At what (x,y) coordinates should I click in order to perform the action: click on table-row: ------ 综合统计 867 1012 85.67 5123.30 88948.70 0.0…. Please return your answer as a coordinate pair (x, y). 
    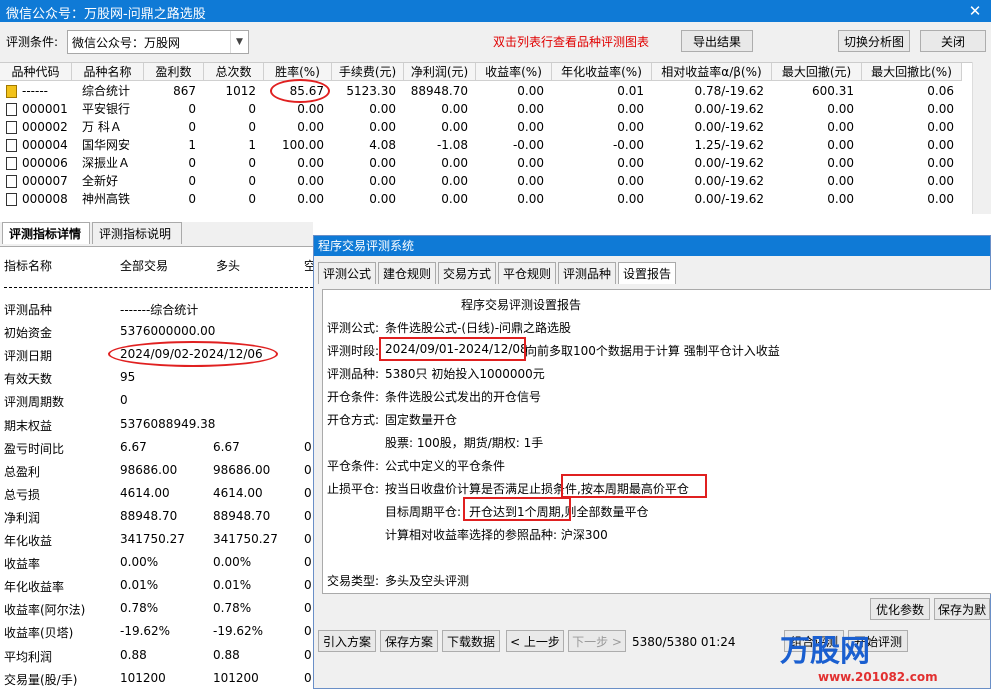
    Looking at the image, I should click on (486, 91).